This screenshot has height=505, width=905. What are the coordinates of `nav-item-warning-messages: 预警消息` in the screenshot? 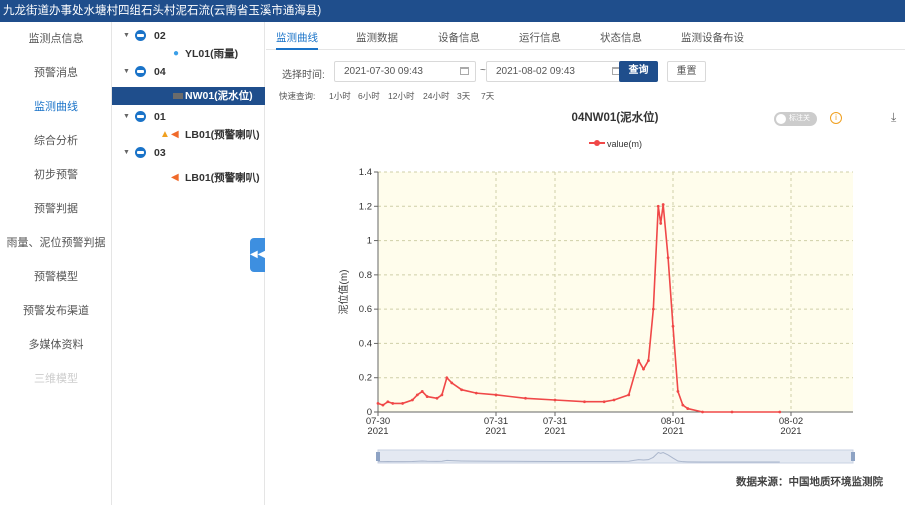 It's located at (56, 73).